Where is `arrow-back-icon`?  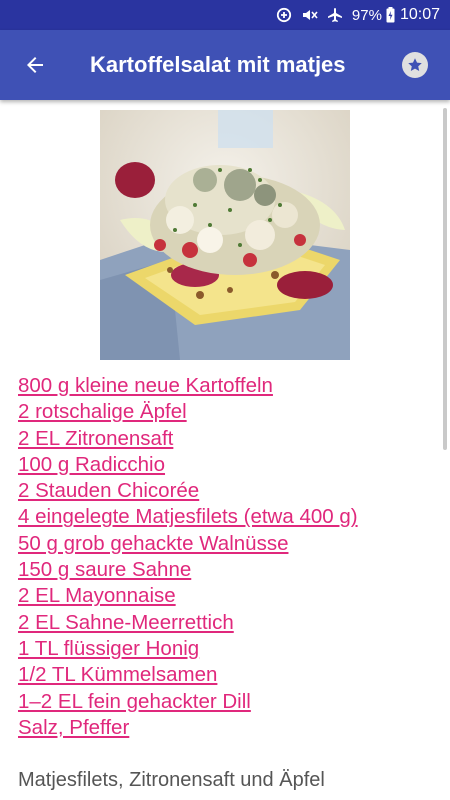
arrow-back-icon is located at coordinates (35, 65).